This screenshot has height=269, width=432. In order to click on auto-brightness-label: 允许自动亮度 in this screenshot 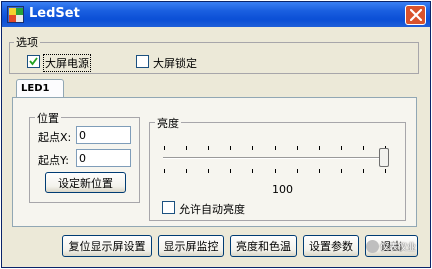, I will do `click(212, 209)`.